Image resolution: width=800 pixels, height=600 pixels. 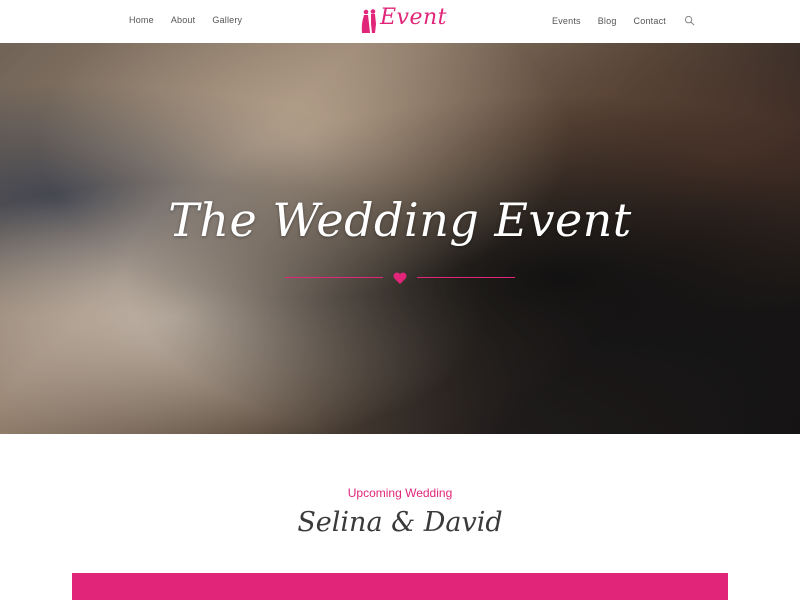 I want to click on nav-link-contact: Contact, so click(x=650, y=21).